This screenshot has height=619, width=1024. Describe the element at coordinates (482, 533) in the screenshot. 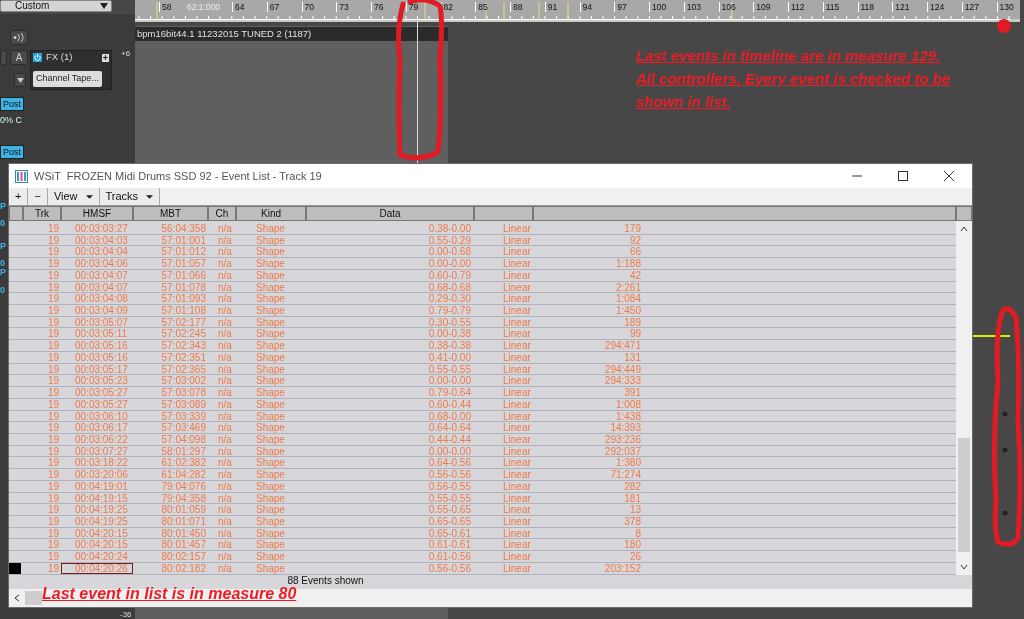

I see `table-row: 19 00:04:20:15 80:01:450 n/a Shape 0.65-0.61 Linear 8` at that location.